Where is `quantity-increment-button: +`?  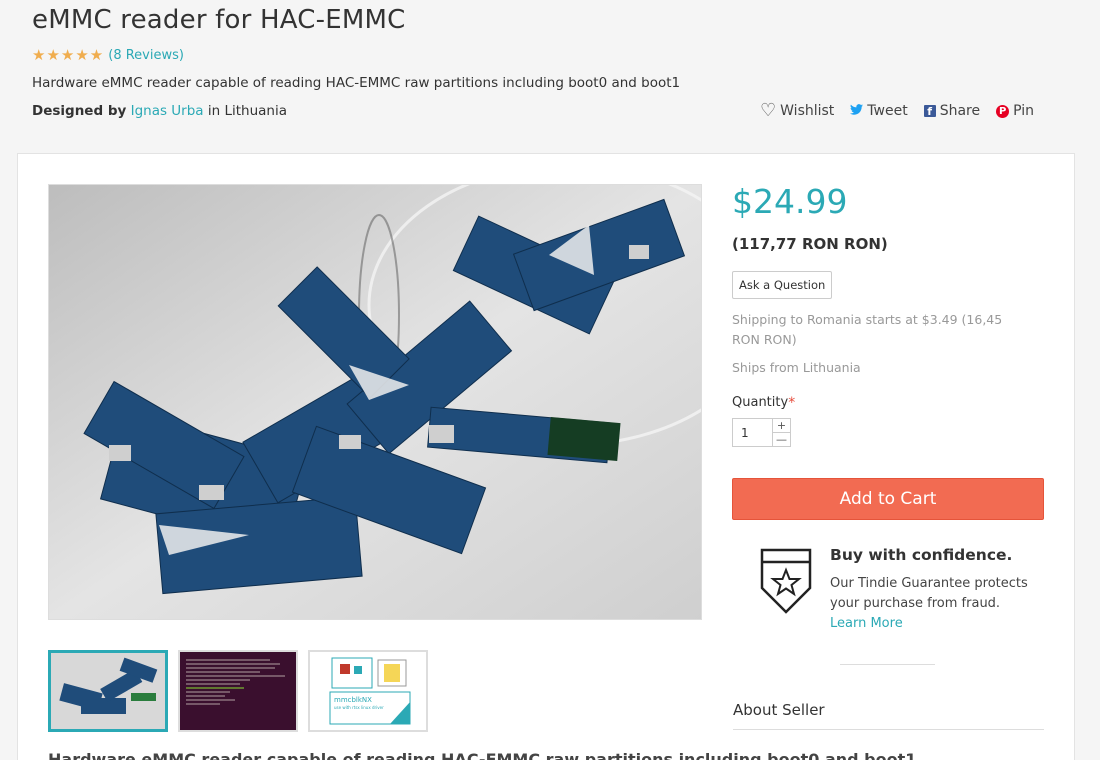 quantity-increment-button: + is located at coordinates (781, 426).